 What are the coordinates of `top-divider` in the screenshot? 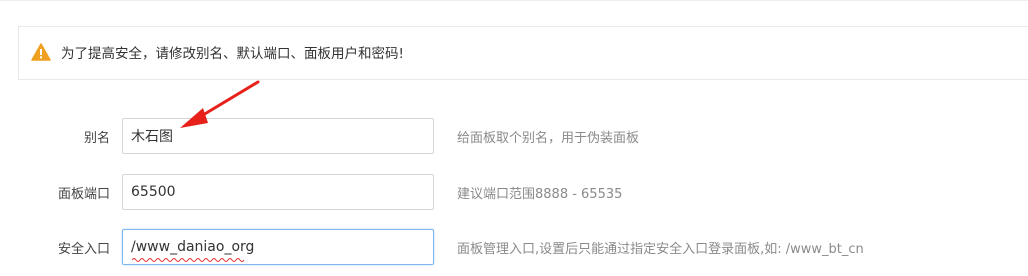 It's located at (514, 0).